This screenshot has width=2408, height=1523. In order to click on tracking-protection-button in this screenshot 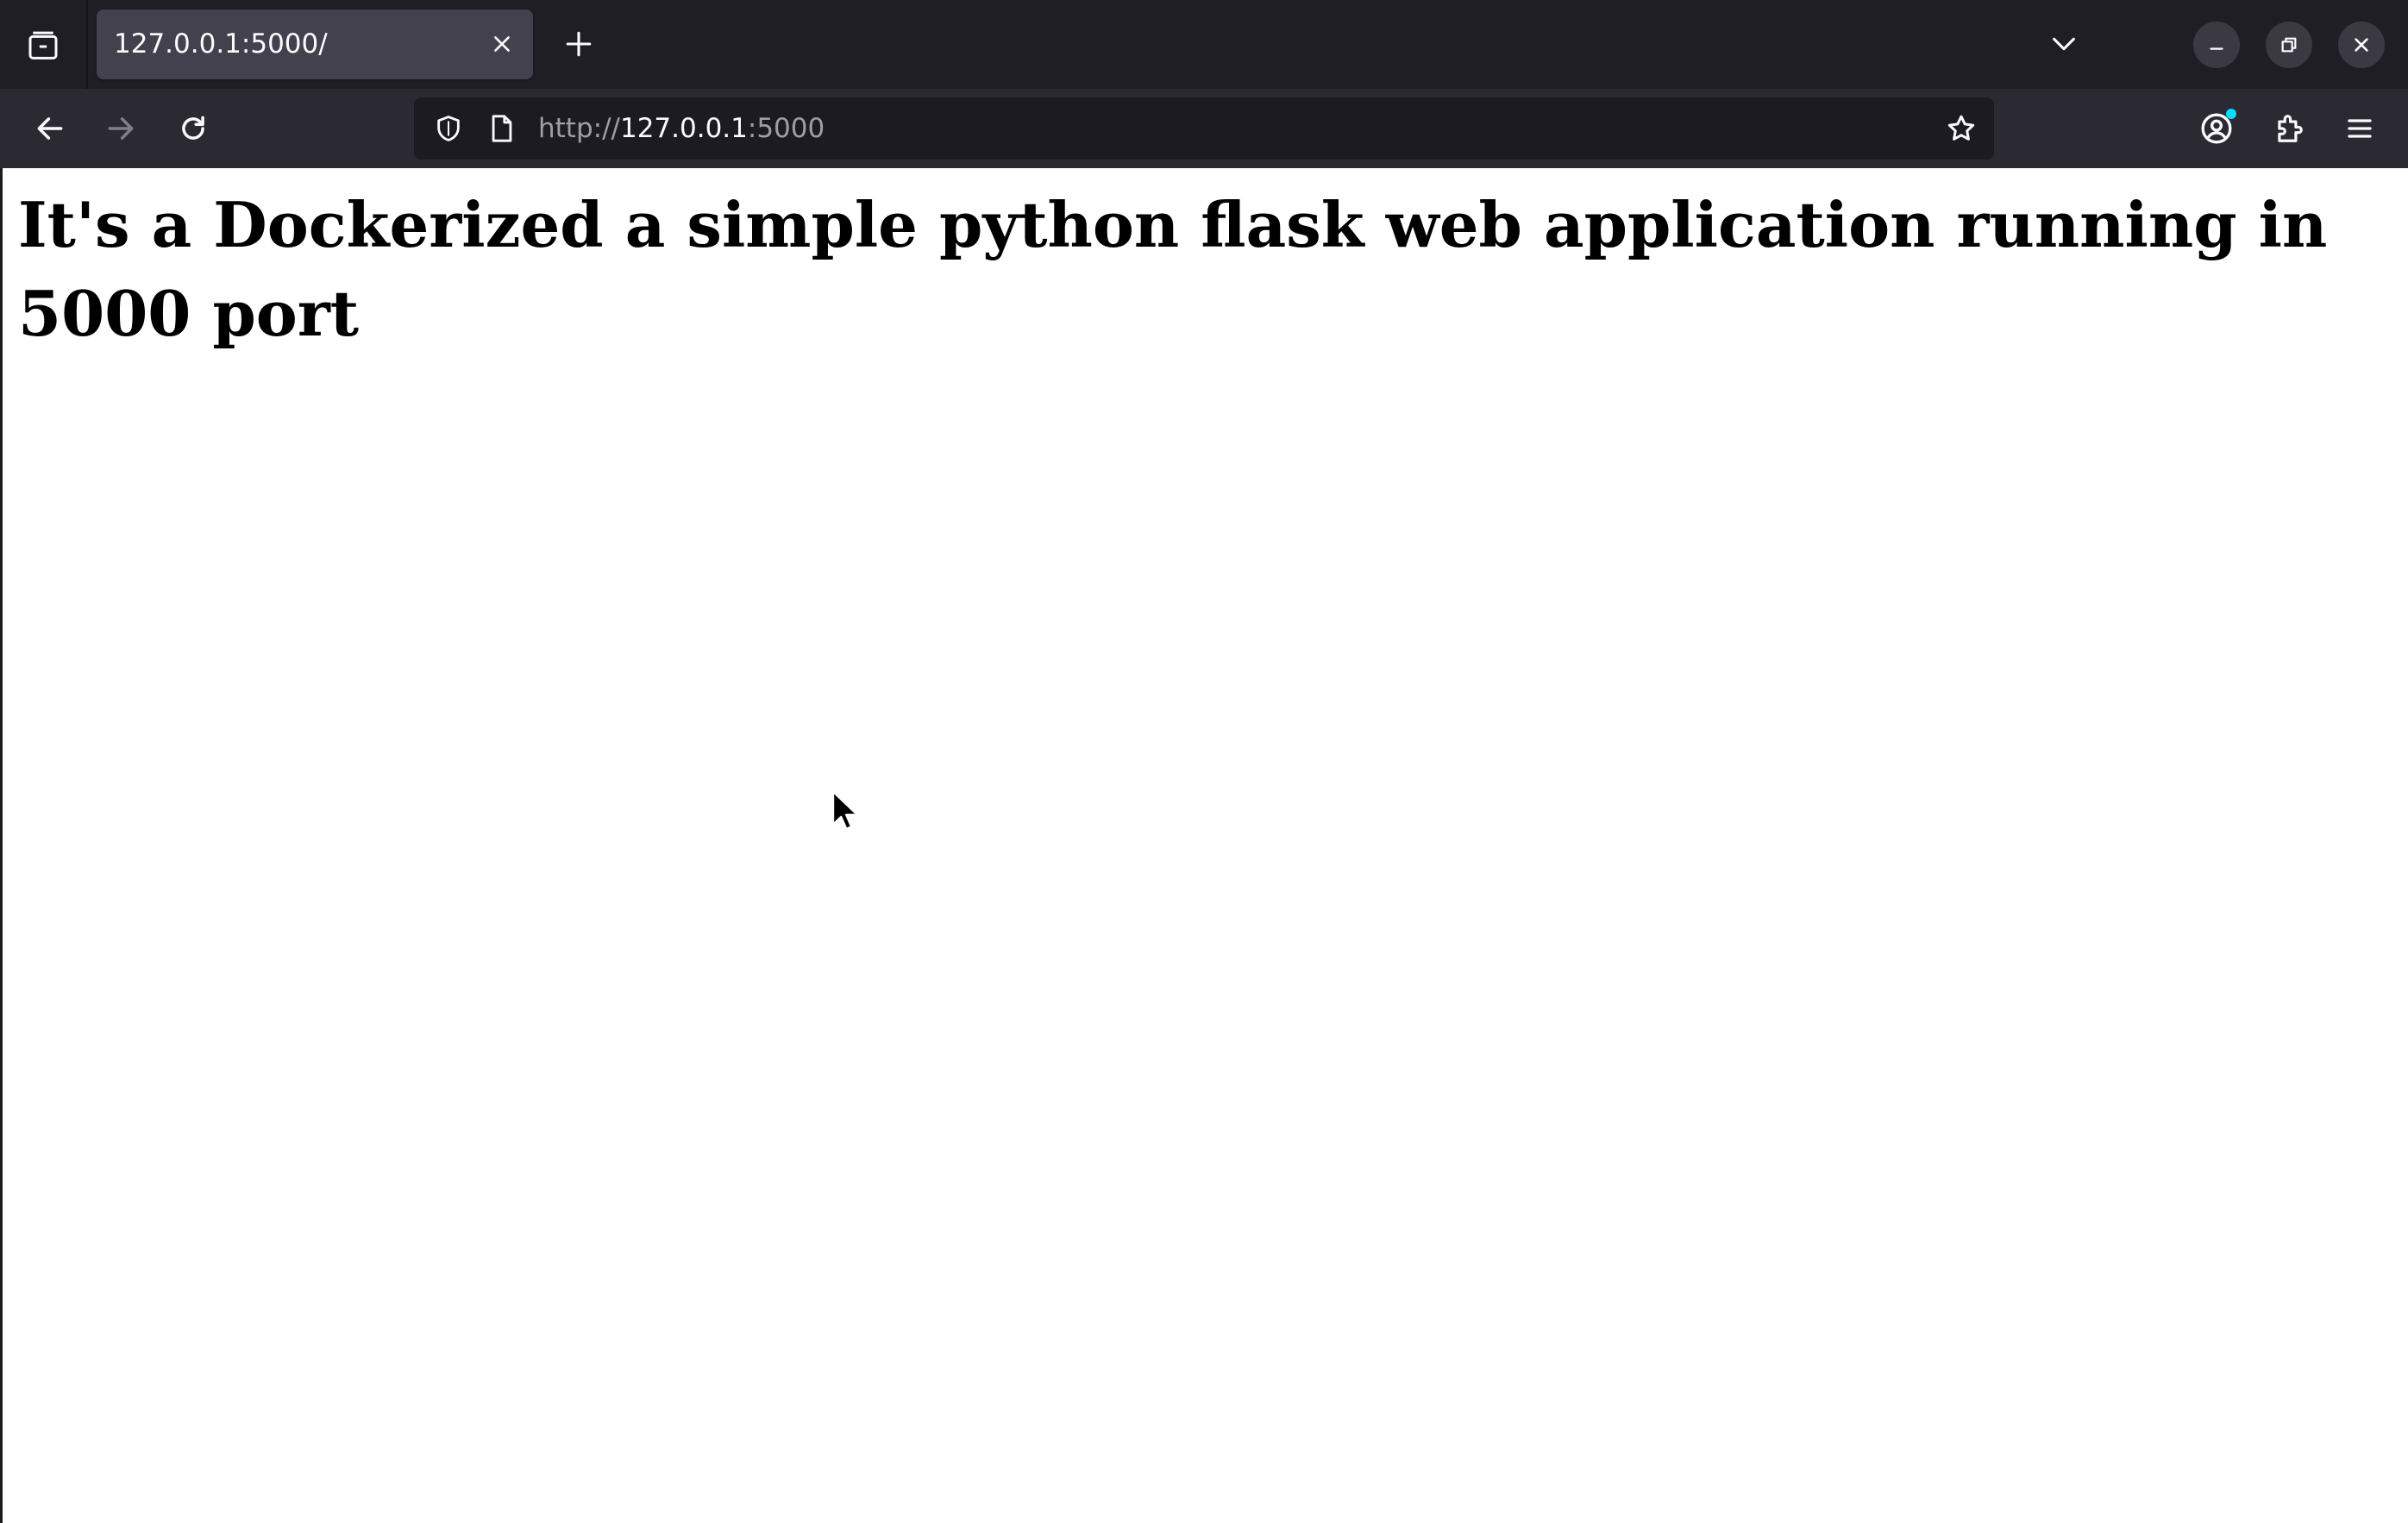, I will do `click(448, 128)`.